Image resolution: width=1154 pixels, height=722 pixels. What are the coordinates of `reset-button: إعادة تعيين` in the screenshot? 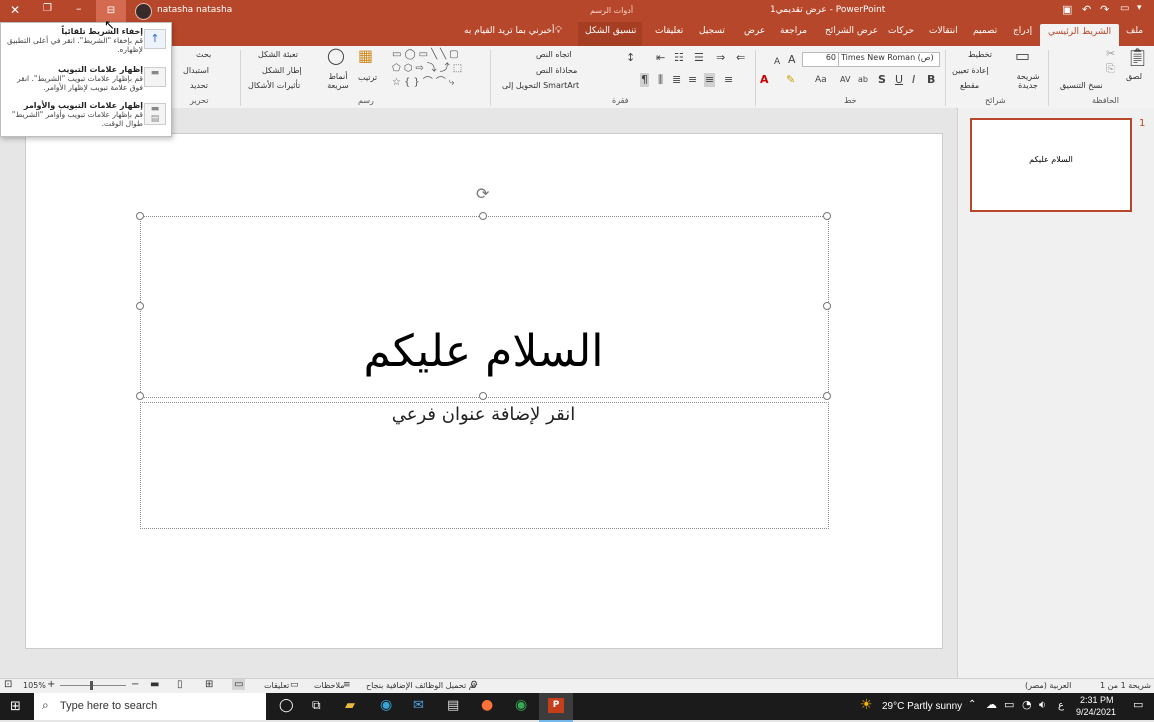 It's located at (970, 70).